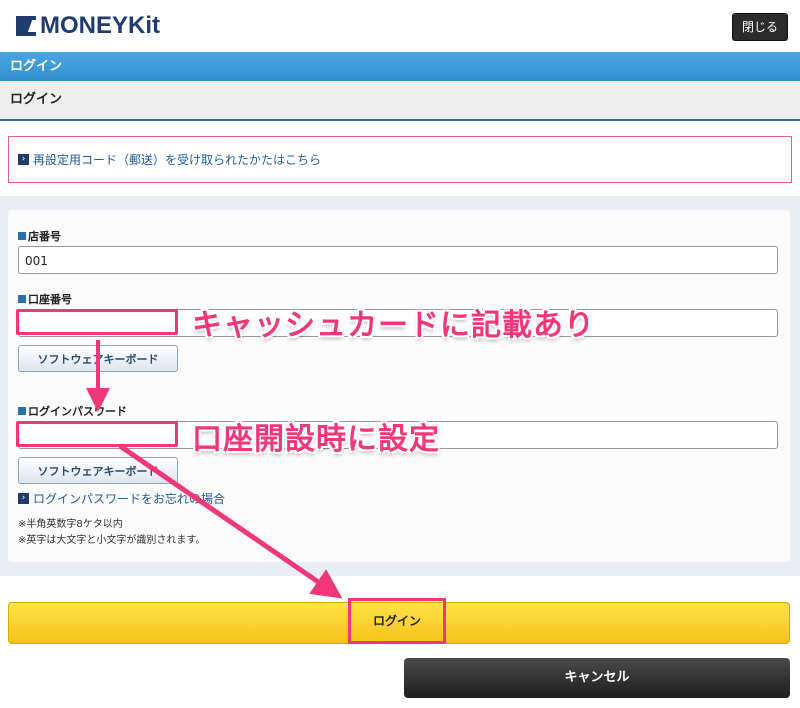 The image size is (800, 708). I want to click on password-note-1: ※半角英数字8ケタ以内, so click(70, 524).